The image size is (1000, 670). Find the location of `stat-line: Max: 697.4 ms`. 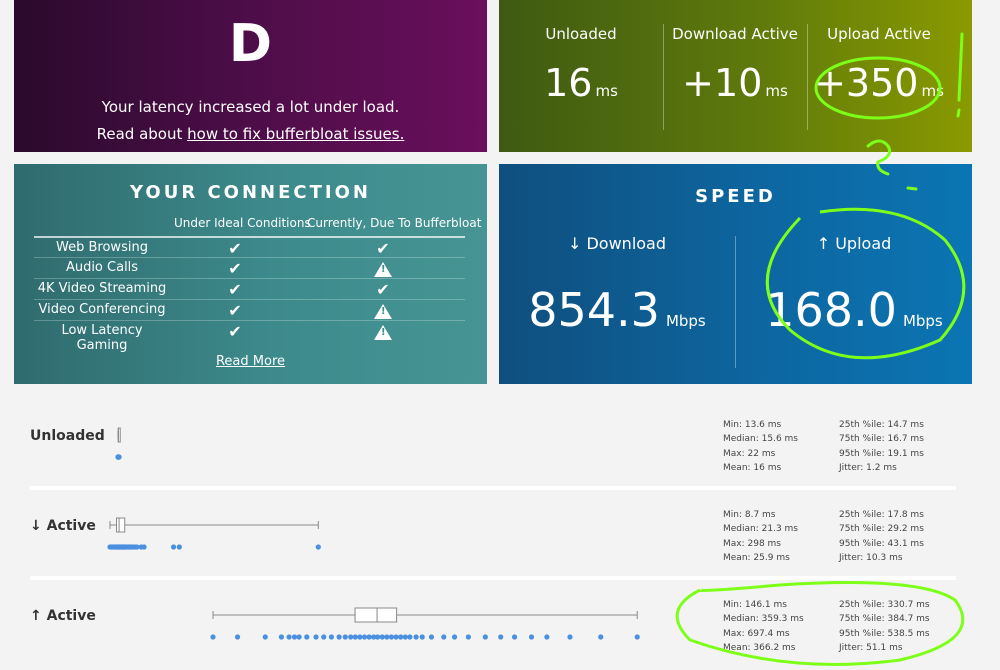

stat-line: Max: 697.4 ms is located at coordinates (756, 633).